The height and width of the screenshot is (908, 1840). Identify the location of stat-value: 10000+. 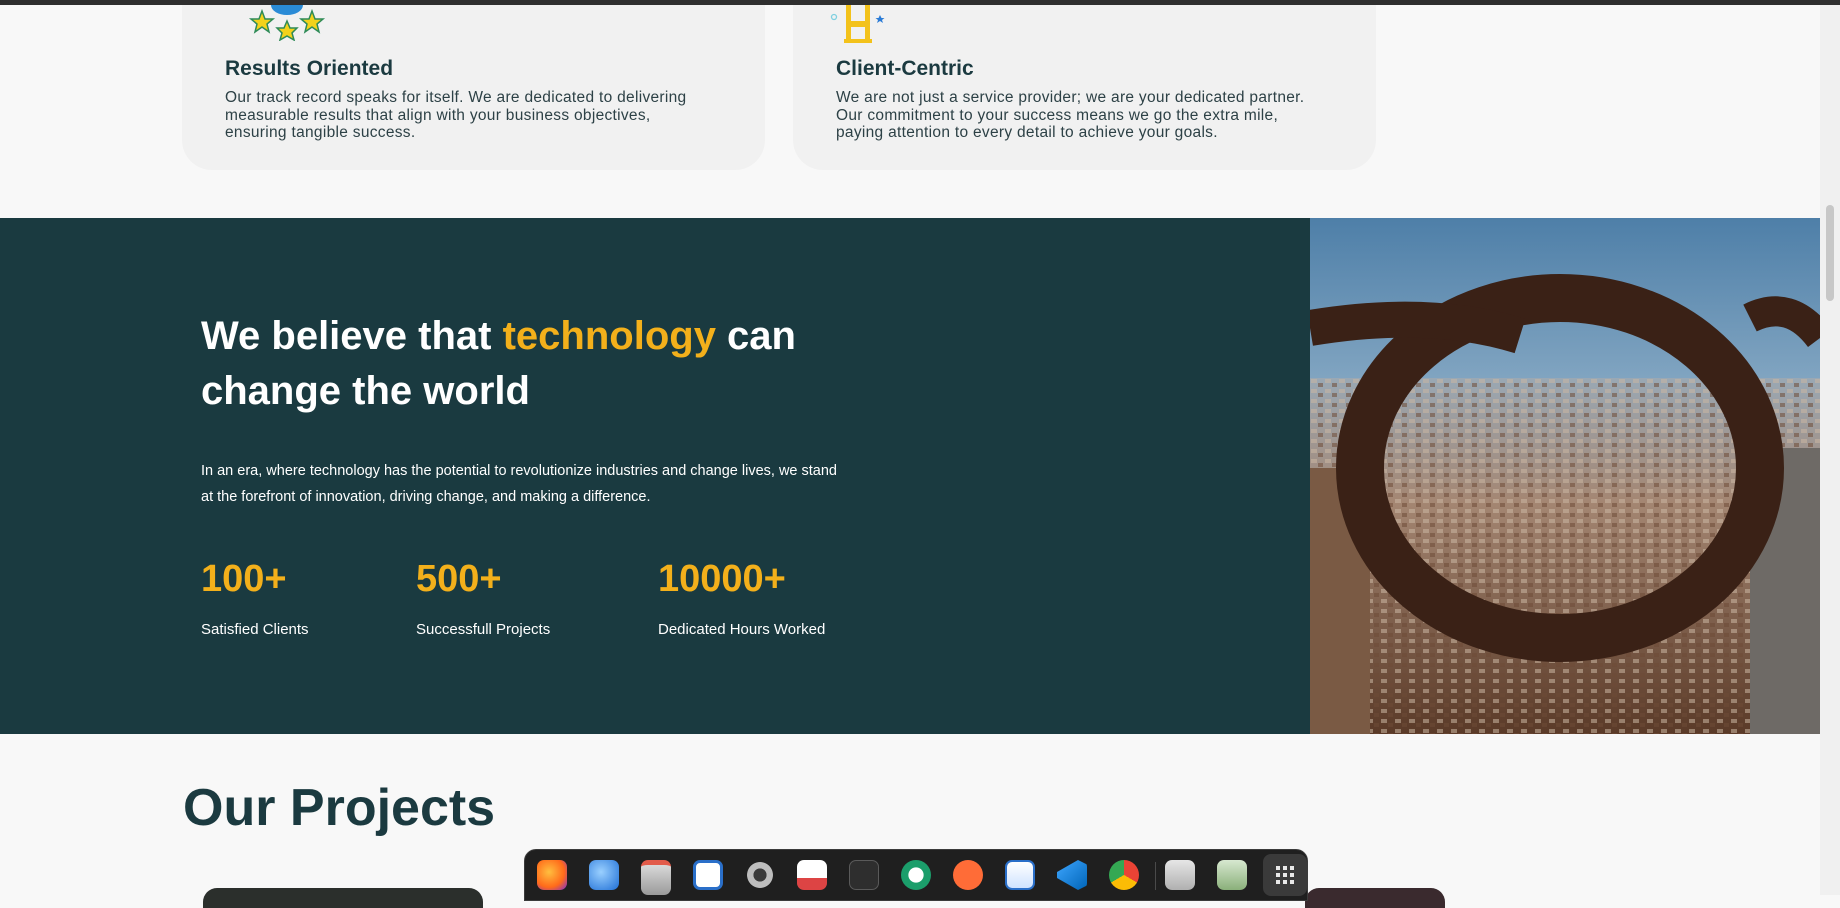
(722, 579).